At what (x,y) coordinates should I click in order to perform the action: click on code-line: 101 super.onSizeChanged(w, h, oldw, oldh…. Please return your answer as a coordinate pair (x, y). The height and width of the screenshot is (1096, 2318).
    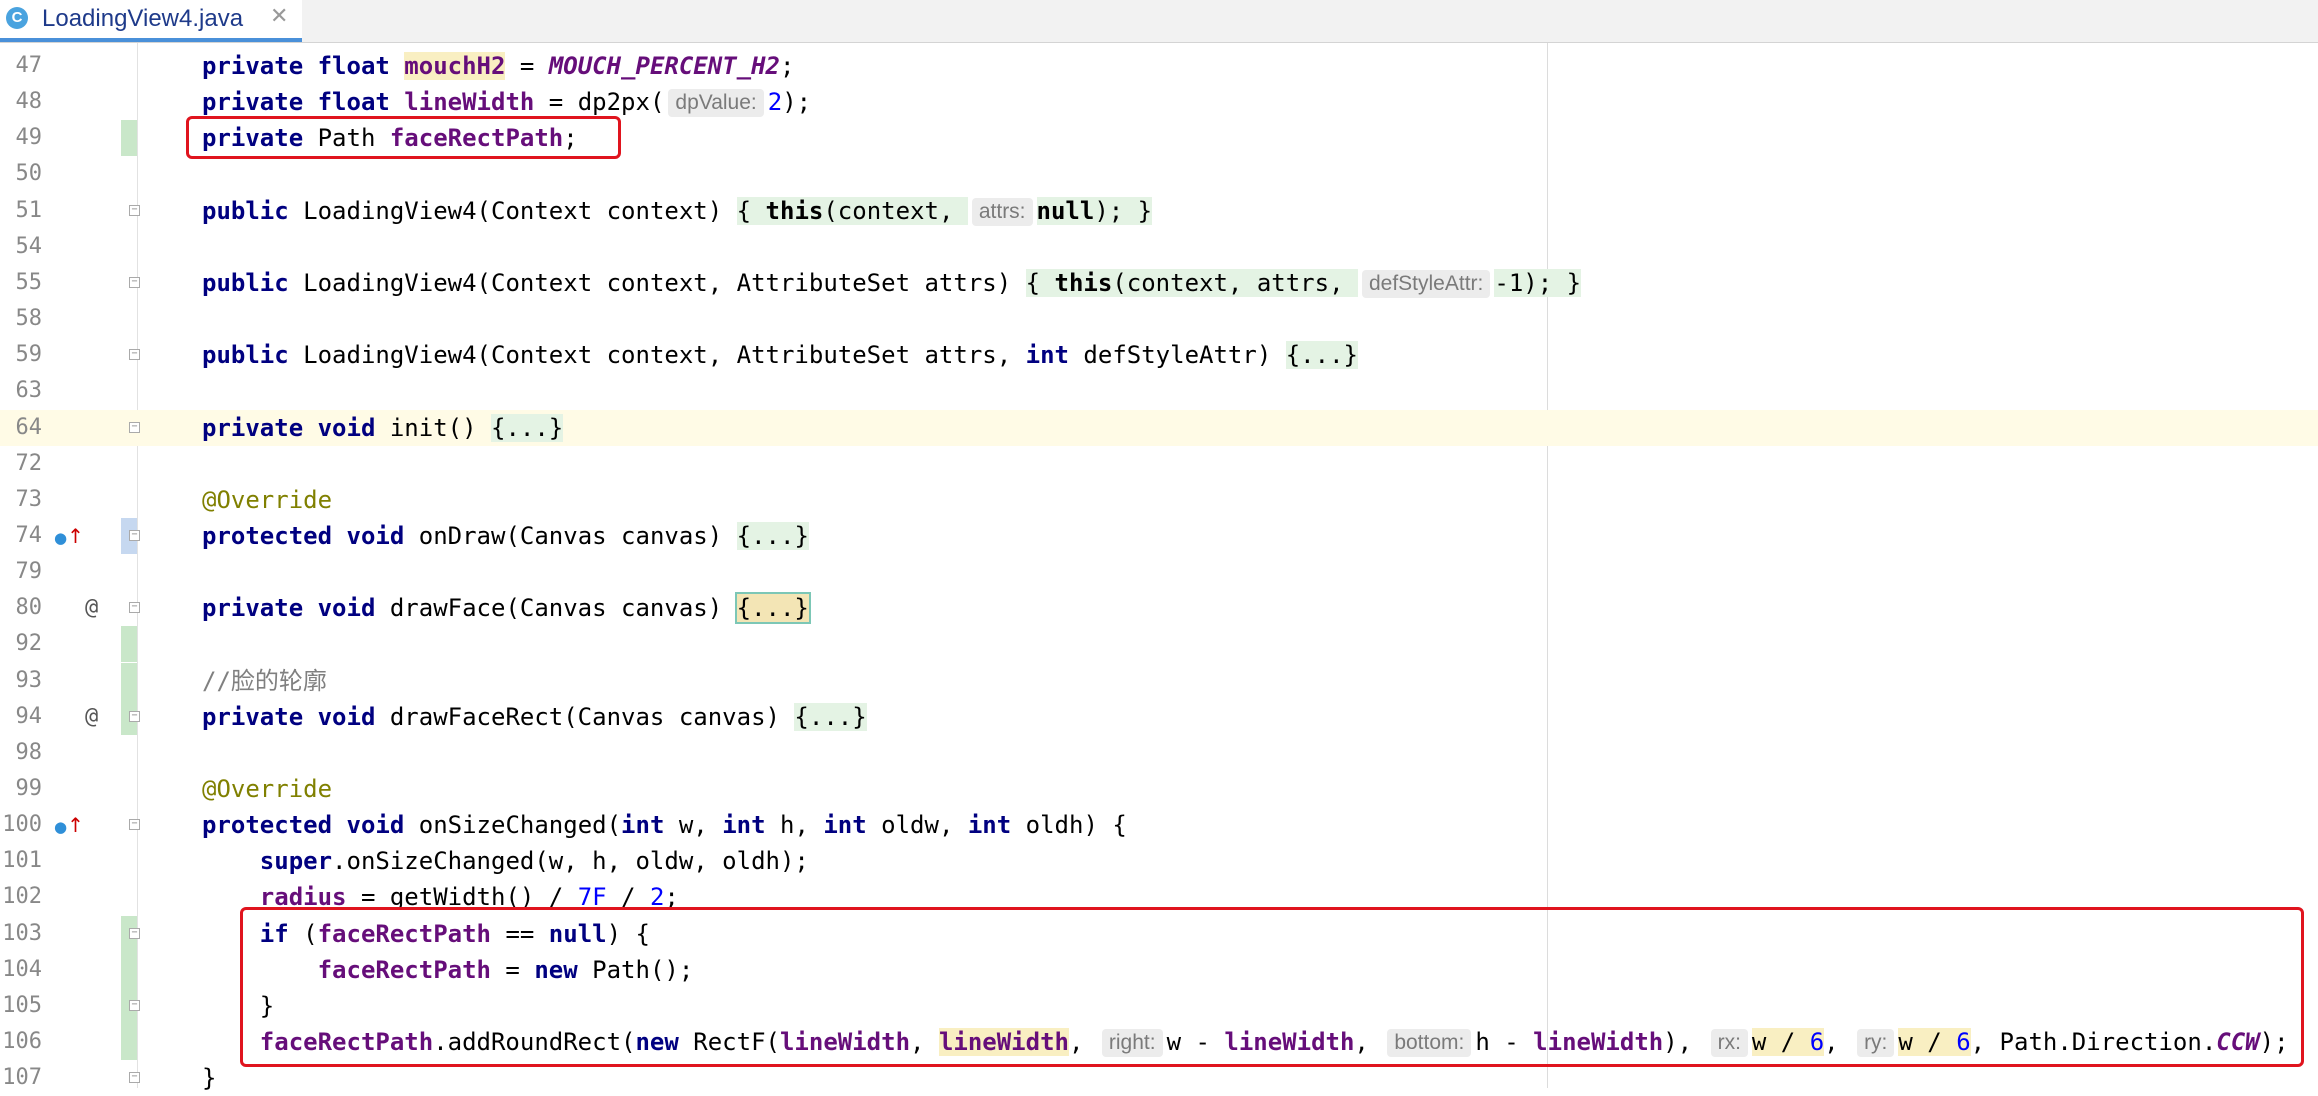
    Looking at the image, I should click on (1159, 861).